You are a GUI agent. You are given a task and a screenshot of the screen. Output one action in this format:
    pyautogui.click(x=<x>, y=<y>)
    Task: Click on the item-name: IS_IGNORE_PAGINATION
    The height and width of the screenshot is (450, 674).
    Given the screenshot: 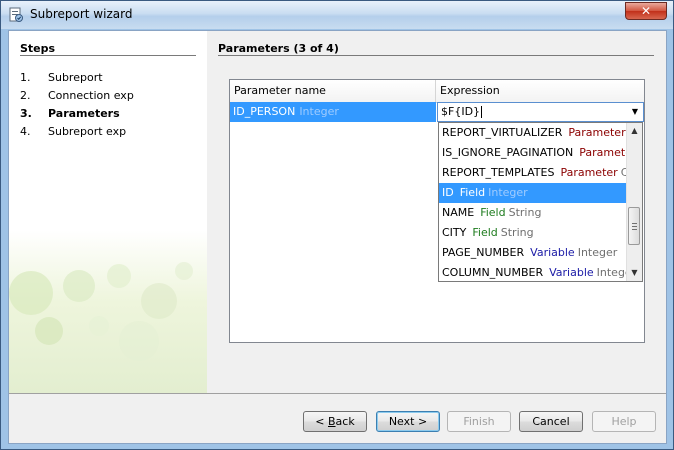 What is the action you would take?
    pyautogui.click(x=508, y=152)
    